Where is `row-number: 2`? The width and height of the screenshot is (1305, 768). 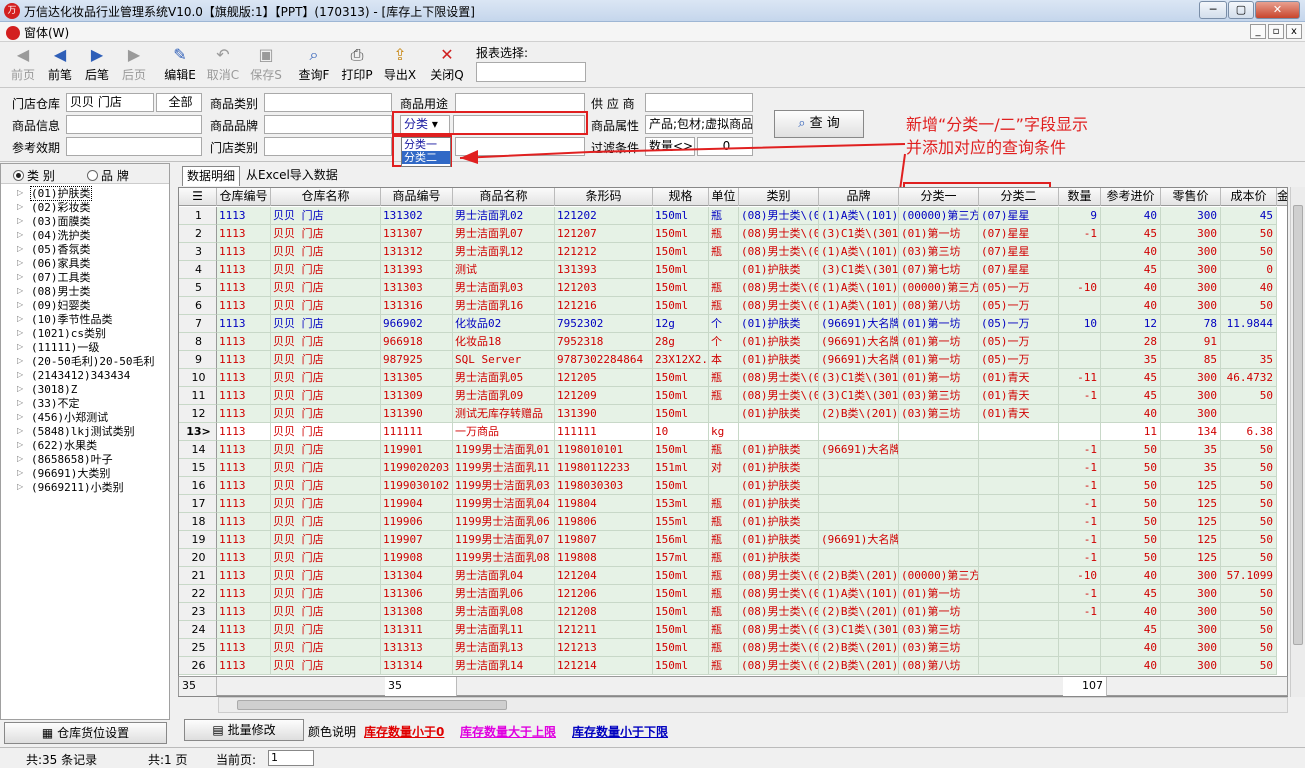
row-number: 2 is located at coordinates (198, 234).